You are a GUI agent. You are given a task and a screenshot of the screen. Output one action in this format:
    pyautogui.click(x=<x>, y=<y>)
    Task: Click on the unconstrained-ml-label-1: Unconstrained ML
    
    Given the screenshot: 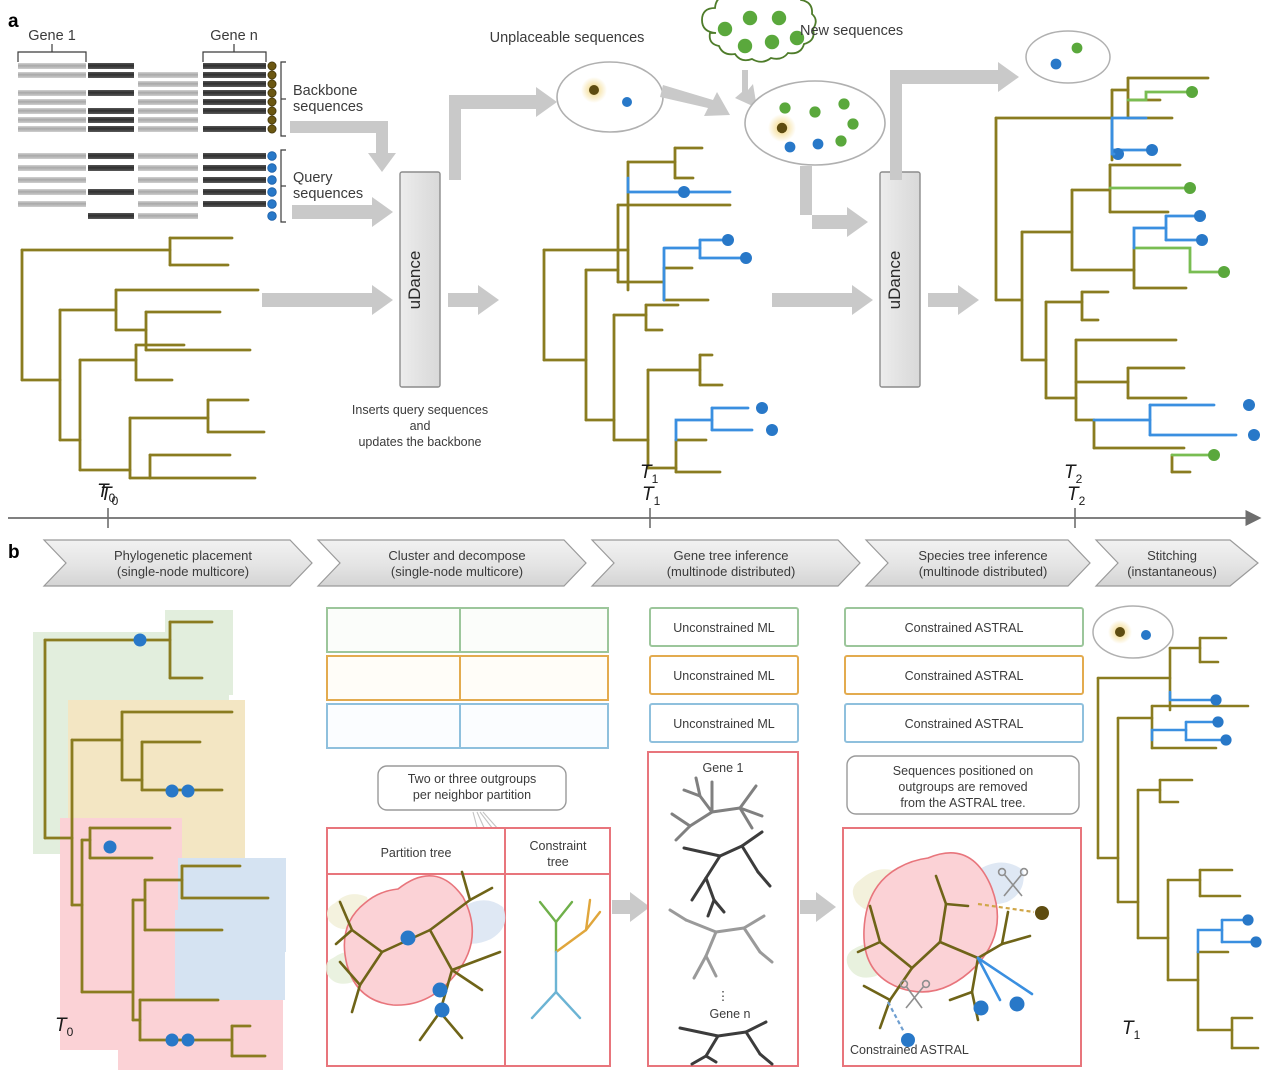 What is the action you would take?
    pyautogui.click(x=723, y=676)
    